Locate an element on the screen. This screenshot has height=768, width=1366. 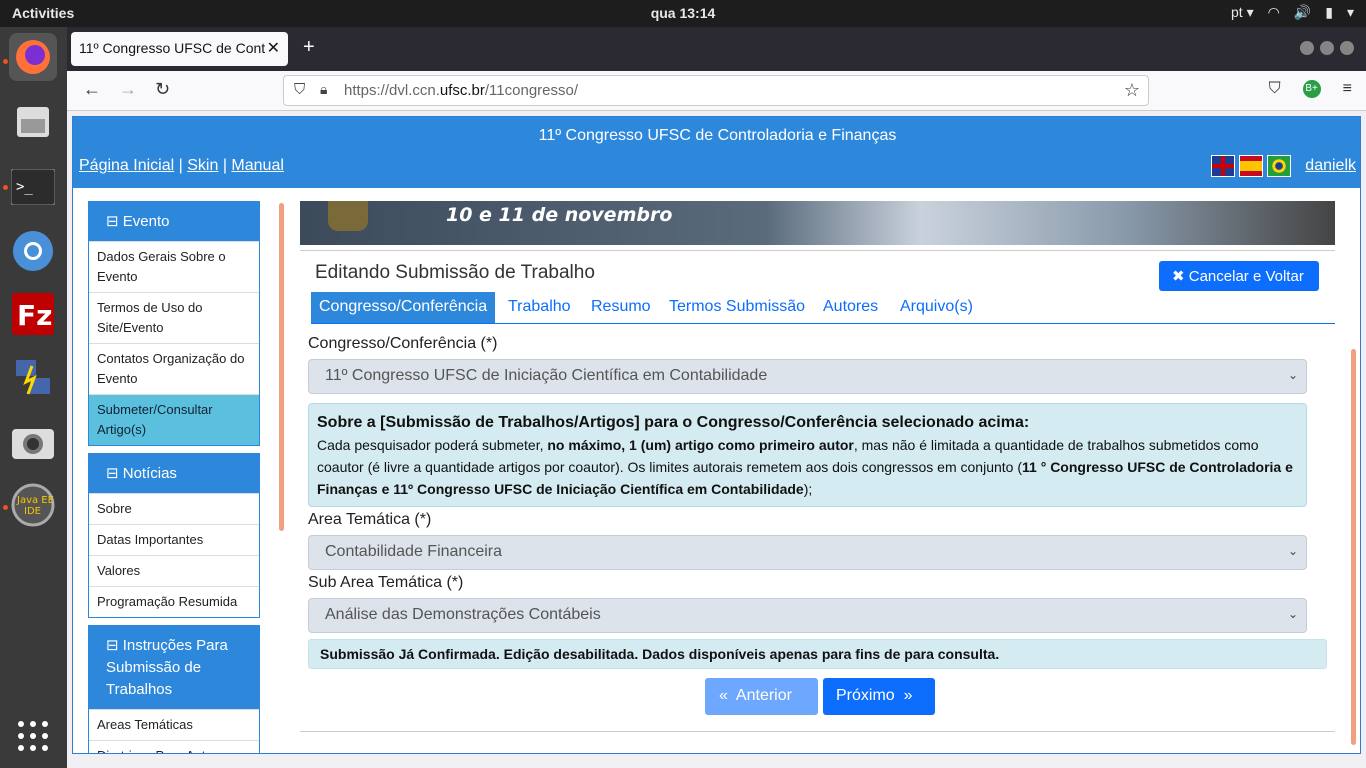
java-ee-ide-icon: Java EE IDE is located at coordinates (33, 505).